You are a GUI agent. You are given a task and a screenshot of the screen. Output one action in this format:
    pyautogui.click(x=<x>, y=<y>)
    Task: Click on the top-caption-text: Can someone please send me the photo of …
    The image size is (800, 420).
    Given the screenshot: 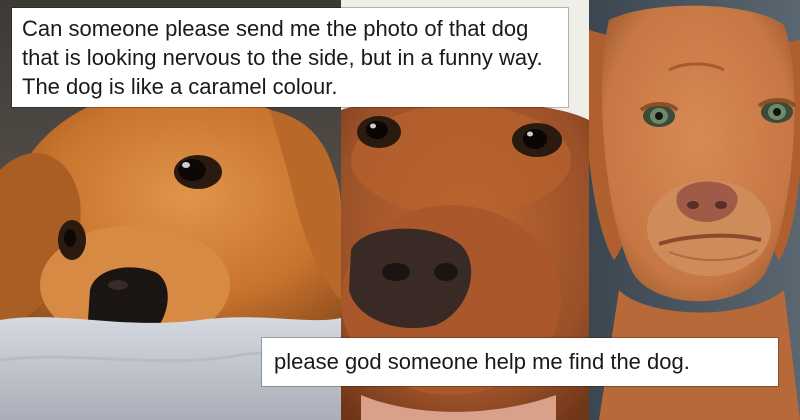 What is the action you would take?
    pyautogui.click(x=282, y=57)
    